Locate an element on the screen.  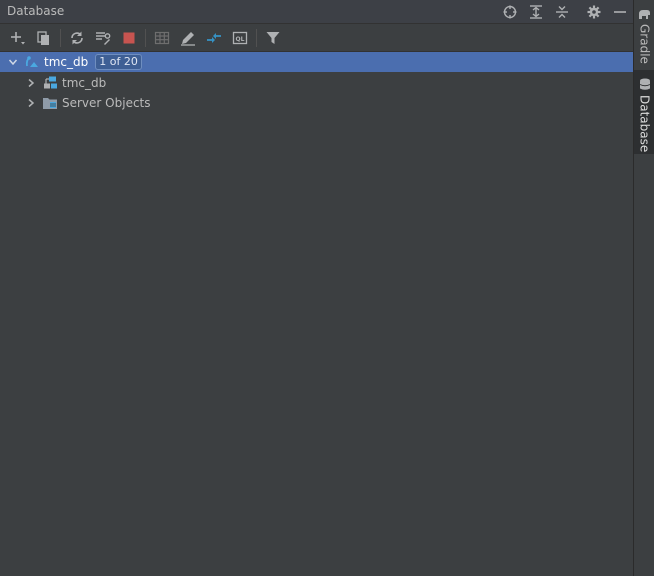
stop-icon is located at coordinates (129, 38).